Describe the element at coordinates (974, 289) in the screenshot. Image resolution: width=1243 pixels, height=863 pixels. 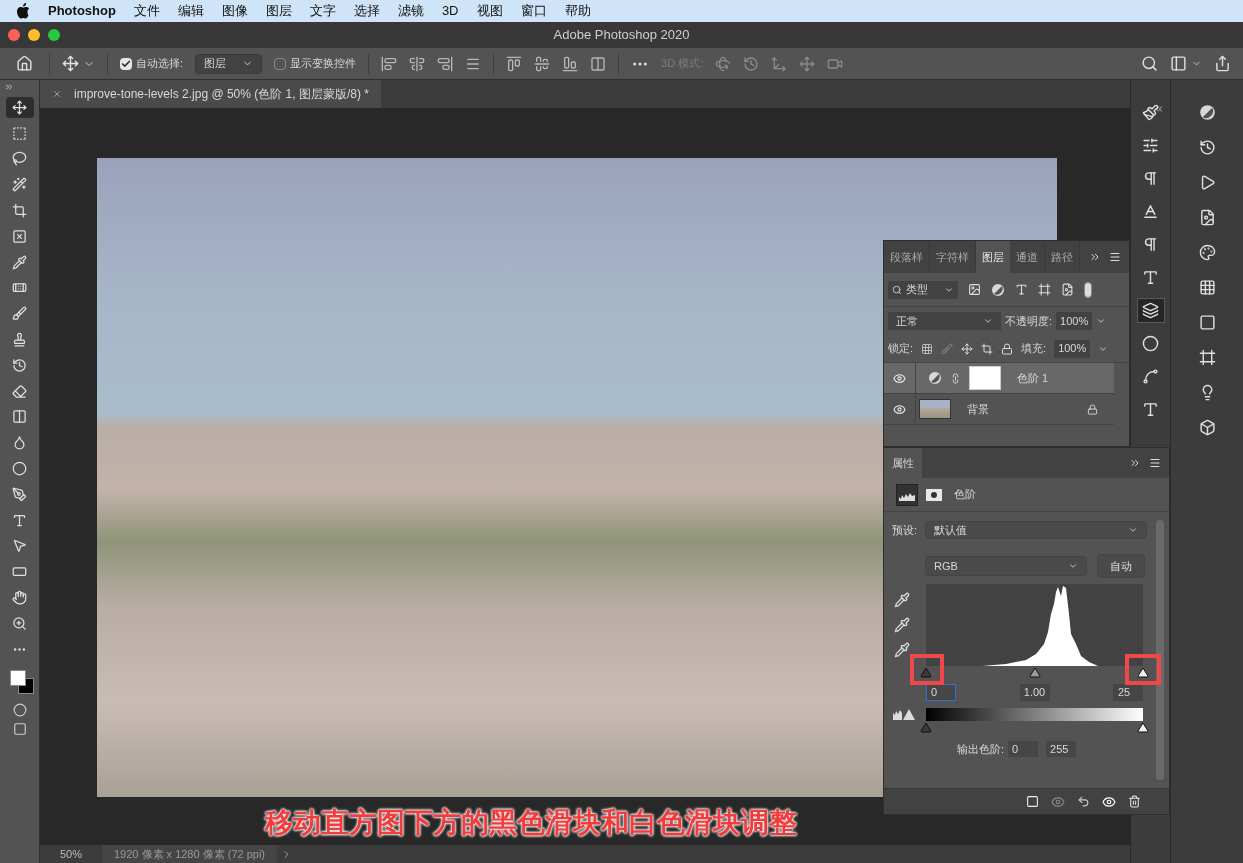
I see `image-filter-icon` at that location.